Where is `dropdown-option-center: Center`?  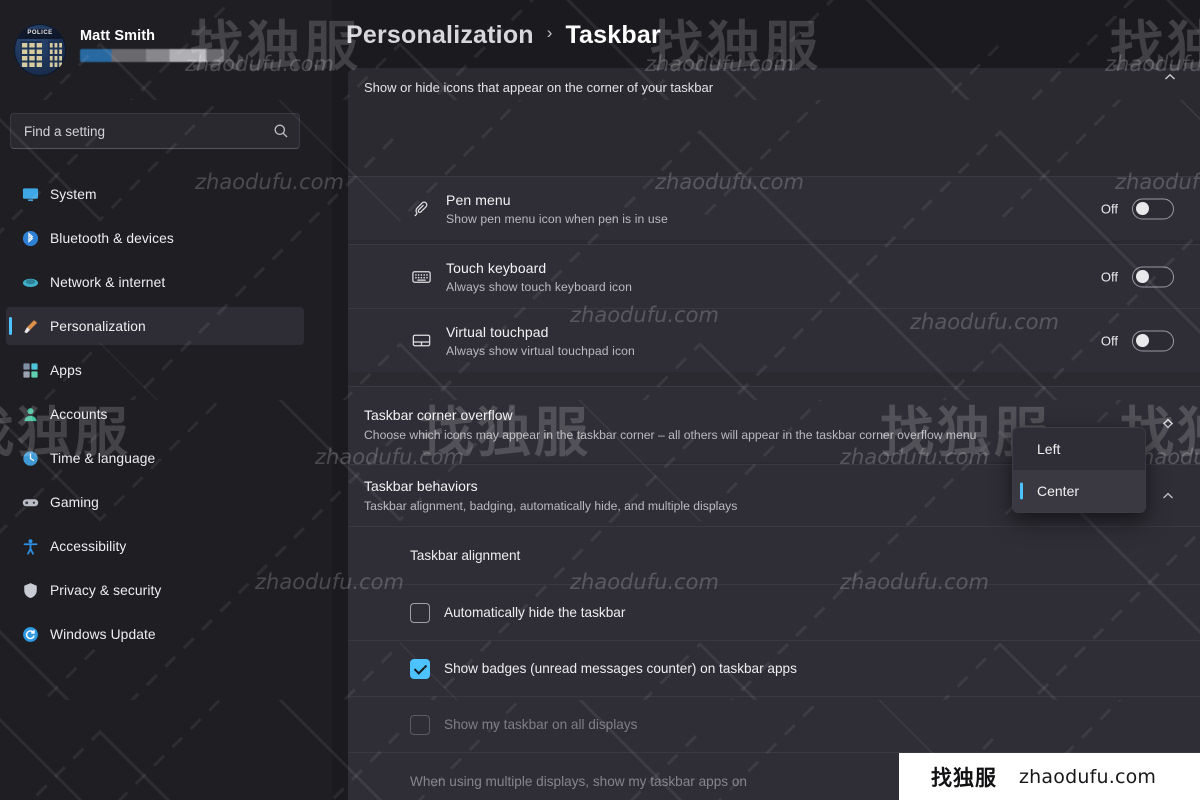 dropdown-option-center: Center is located at coordinates (1079, 491).